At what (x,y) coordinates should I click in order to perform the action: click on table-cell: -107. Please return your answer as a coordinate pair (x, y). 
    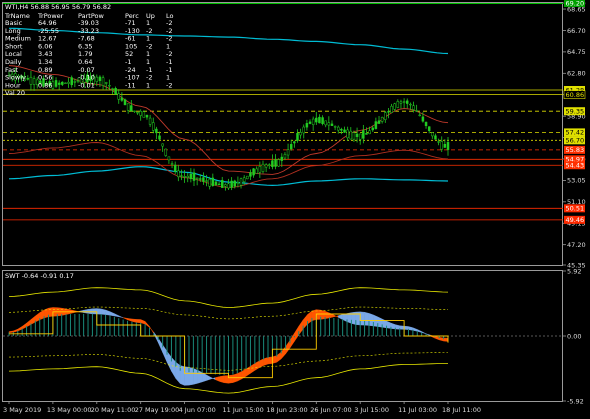
    Looking at the image, I should click on (132, 78).